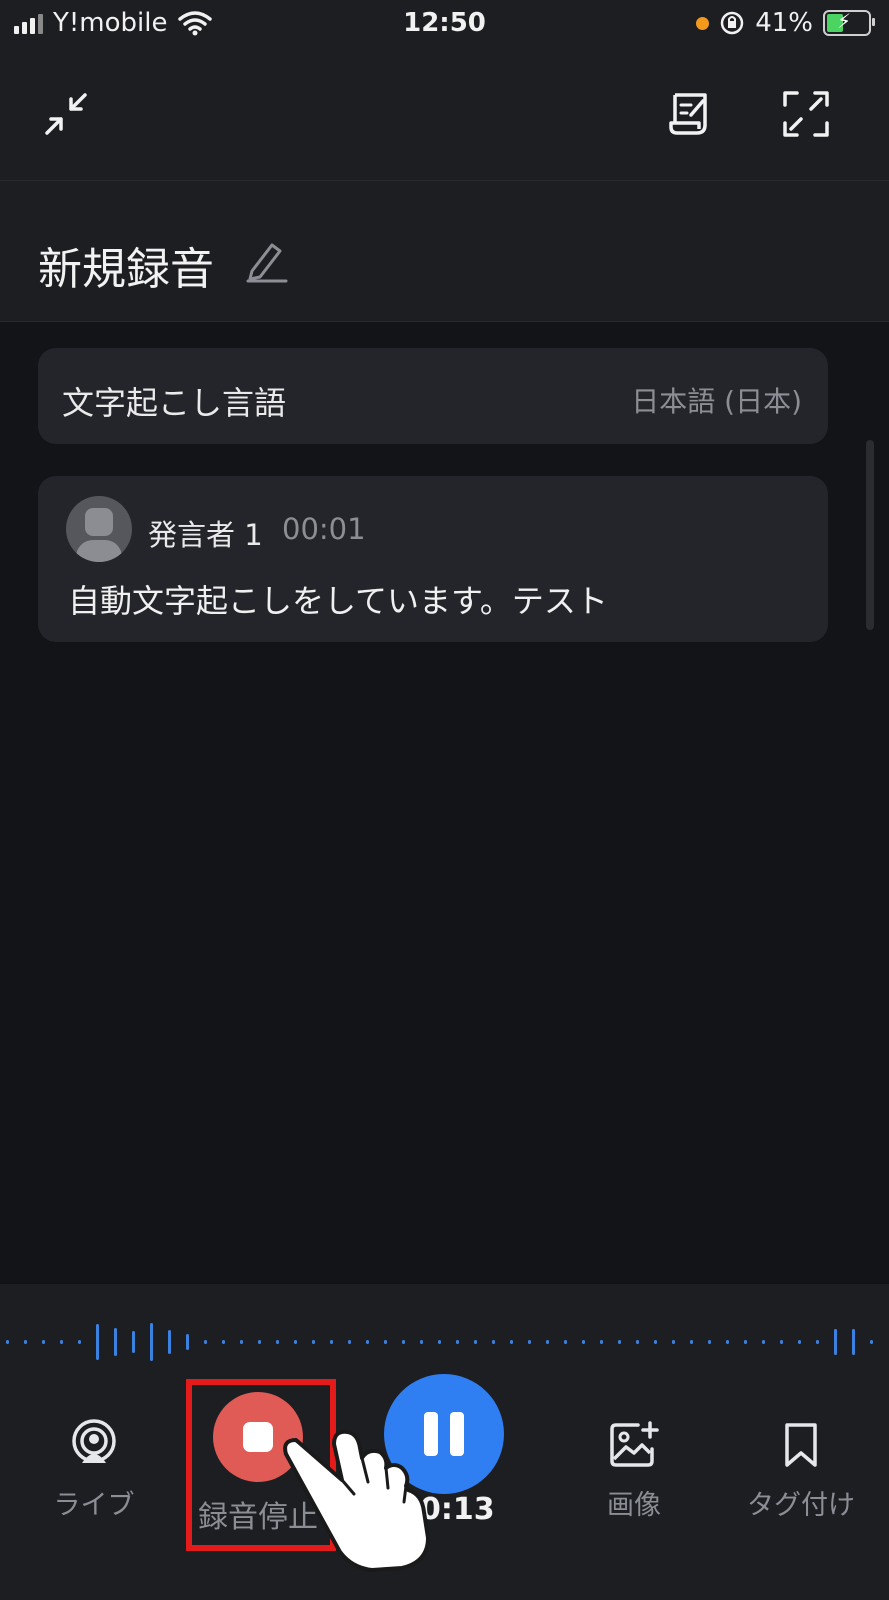  I want to click on segment-timestamp: 00:01, so click(324, 529).